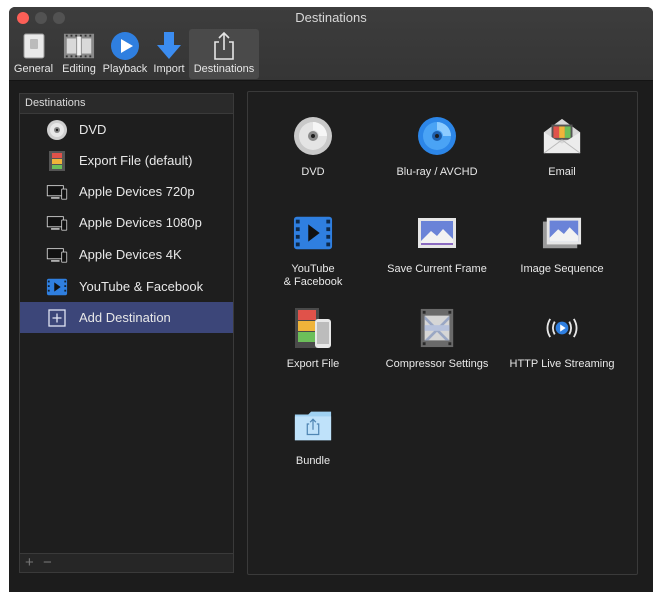  I want to click on sidebar-item-youtube-facebook: YouTube & Facebook, so click(126, 286).